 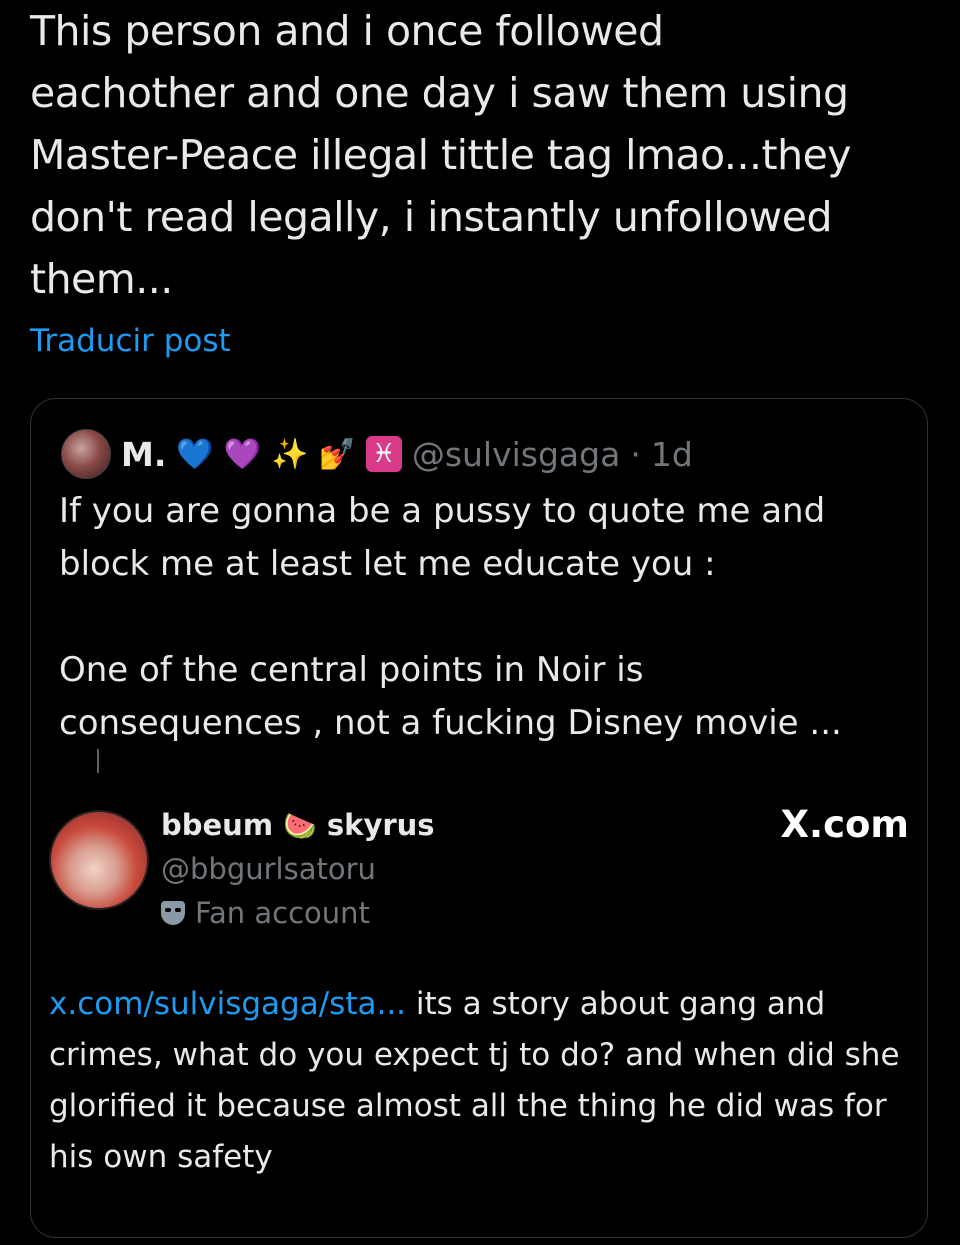 I want to click on fan-account-badge: Fan account, so click(x=265, y=913).